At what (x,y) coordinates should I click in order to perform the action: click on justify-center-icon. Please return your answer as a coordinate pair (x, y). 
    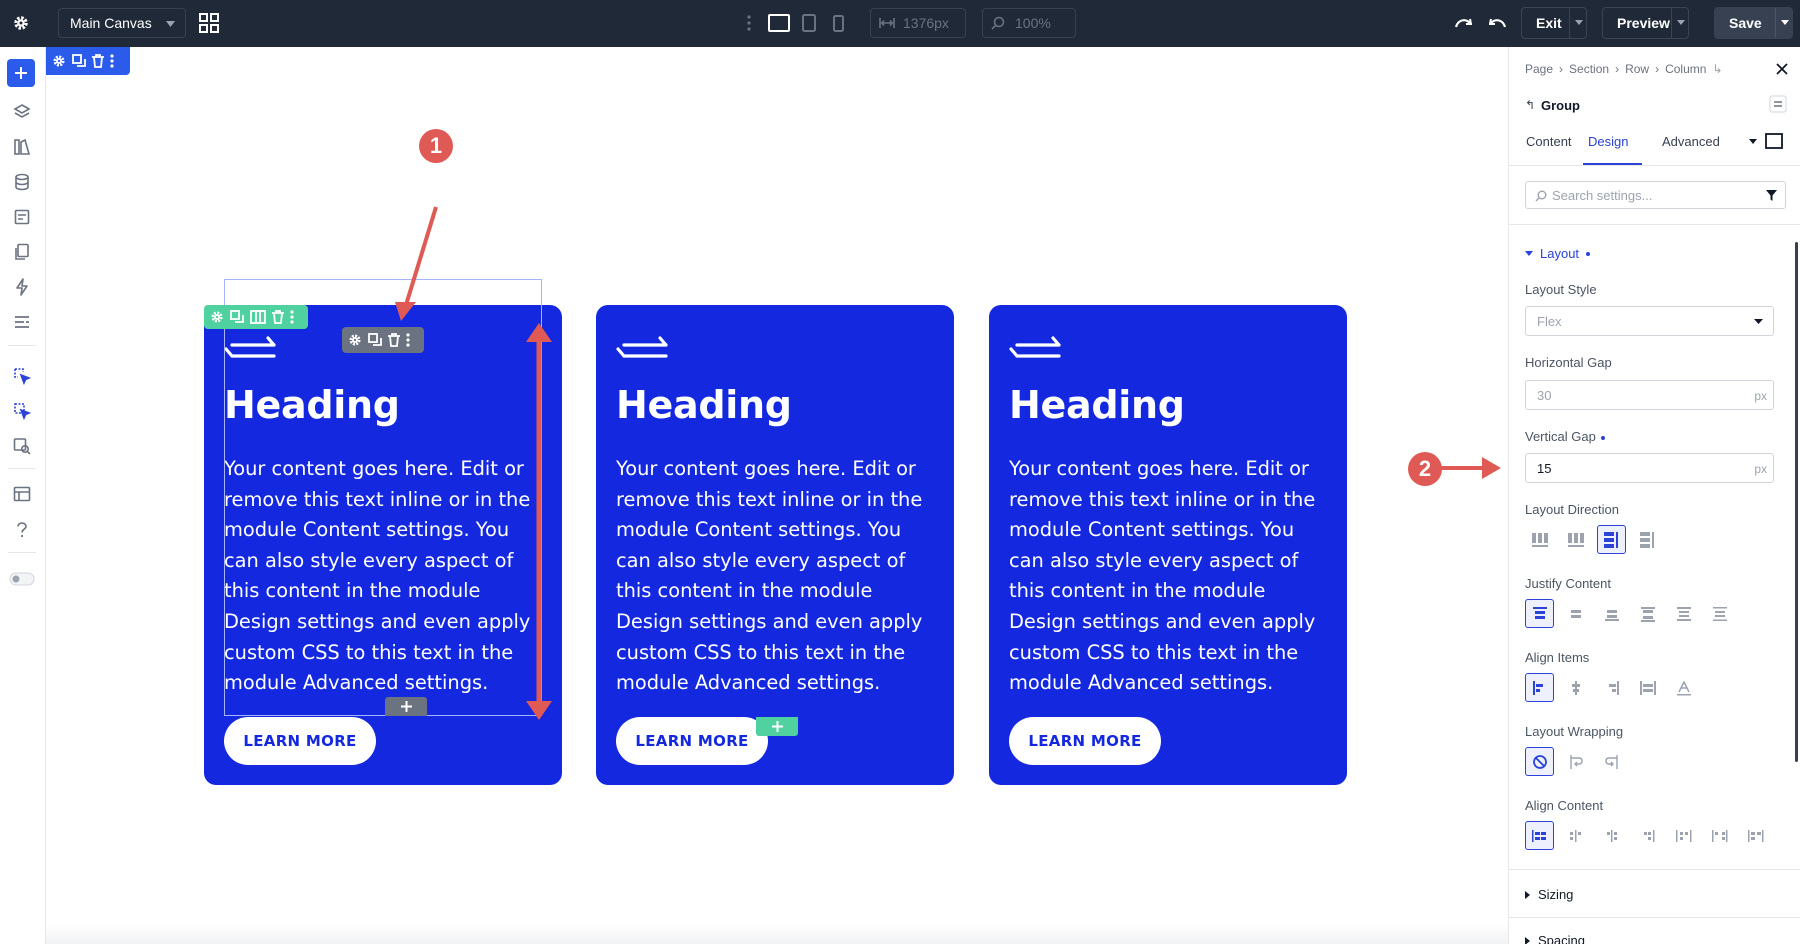
    Looking at the image, I should click on (1575, 613).